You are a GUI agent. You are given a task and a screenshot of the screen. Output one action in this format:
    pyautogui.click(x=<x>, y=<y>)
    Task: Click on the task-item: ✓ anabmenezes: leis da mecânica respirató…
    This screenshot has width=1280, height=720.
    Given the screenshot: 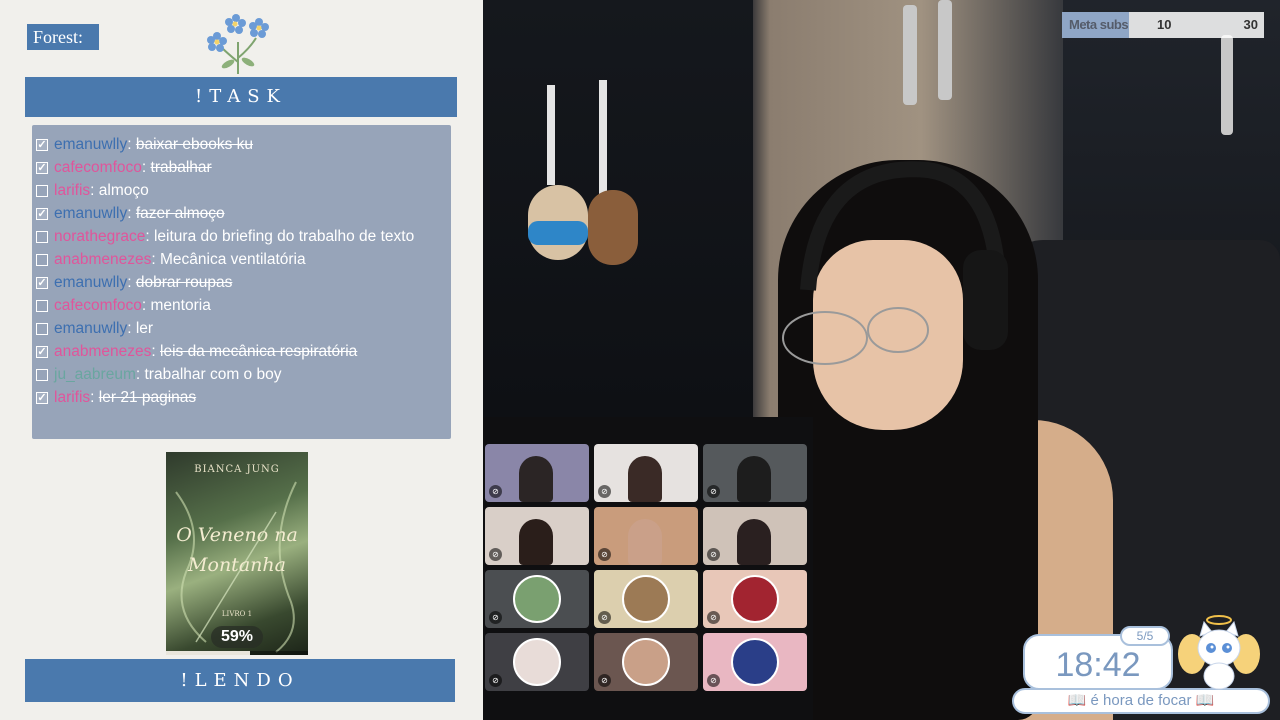 What is the action you would take?
    pyautogui.click(x=243, y=352)
    